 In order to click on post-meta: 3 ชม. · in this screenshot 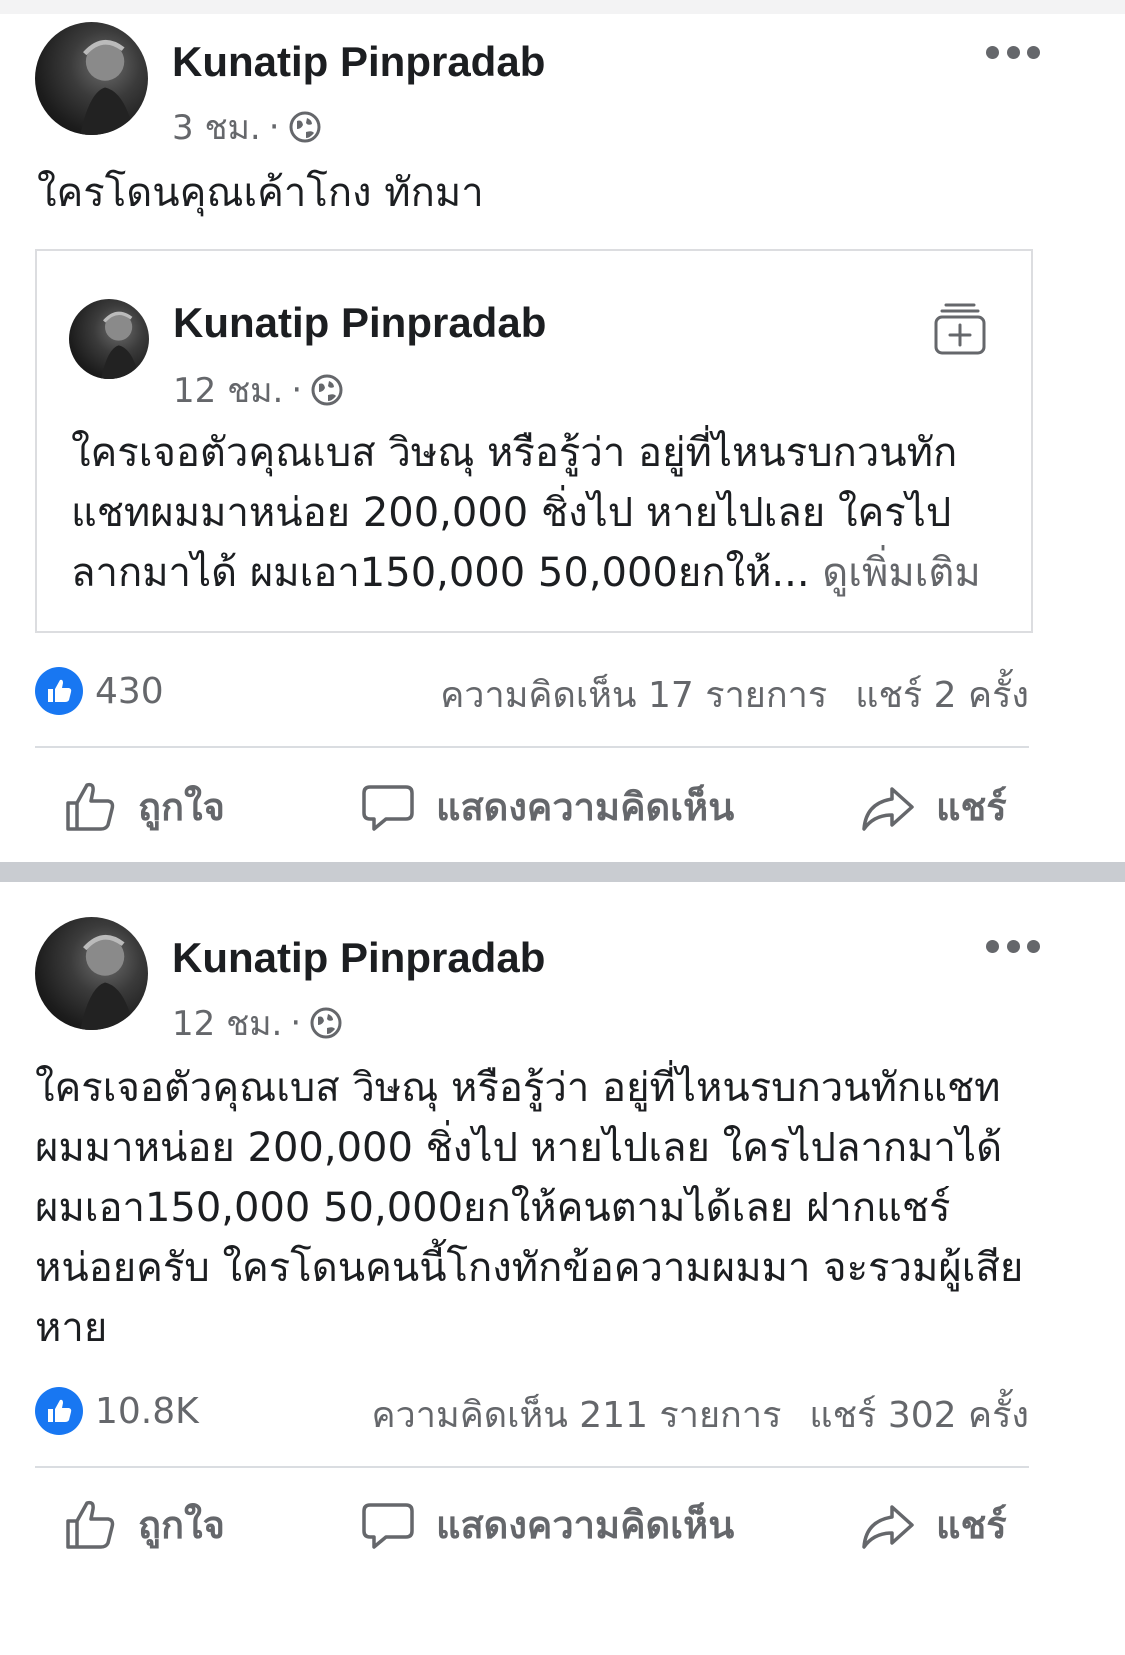, I will do `click(247, 127)`.